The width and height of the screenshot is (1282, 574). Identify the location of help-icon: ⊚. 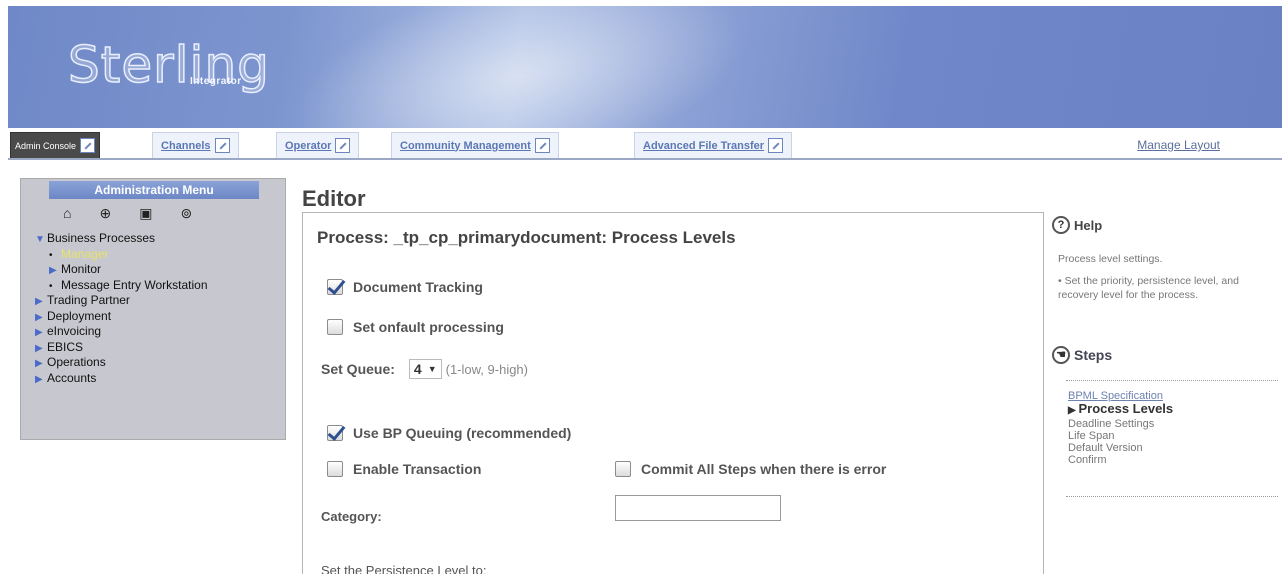
(186, 213).